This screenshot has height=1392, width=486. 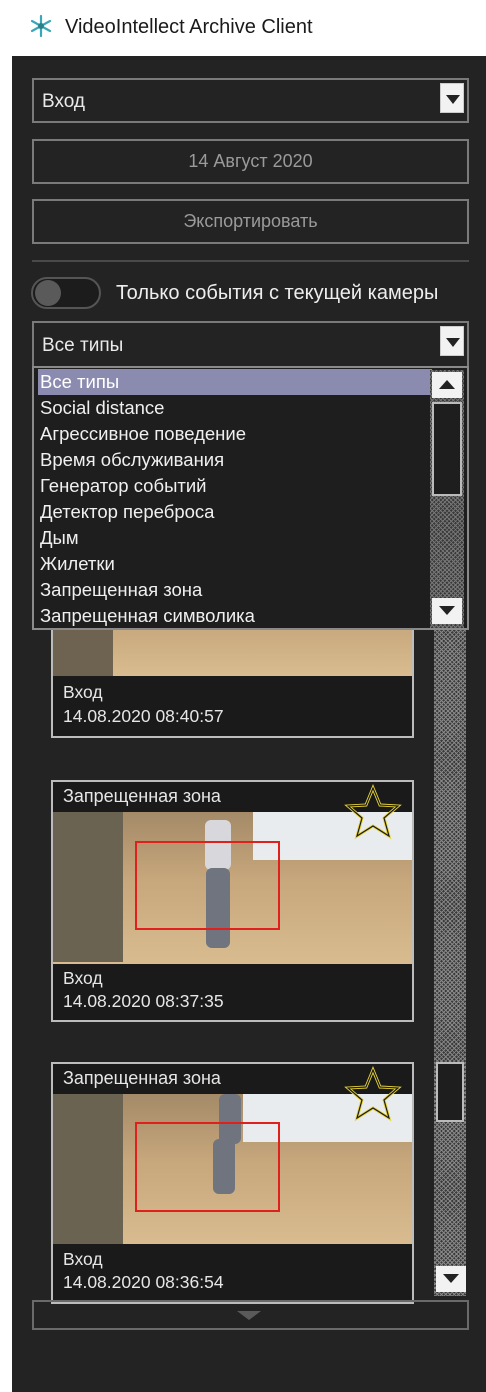 I want to click on events-scrollbar, so click(x=450, y=963).